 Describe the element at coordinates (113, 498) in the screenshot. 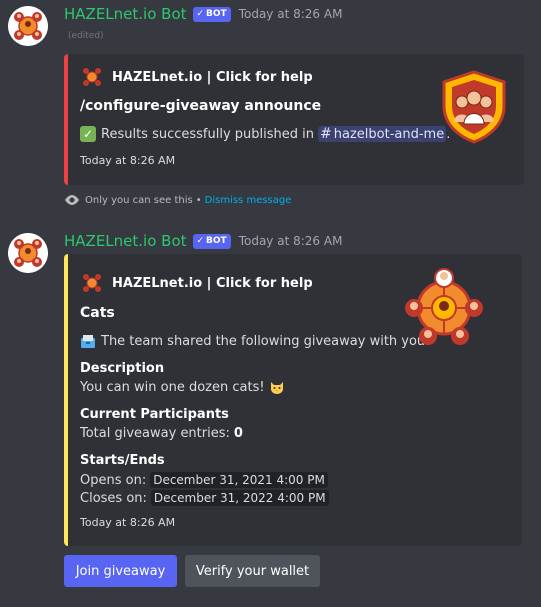

I see `closes-label: Closes on:` at that location.